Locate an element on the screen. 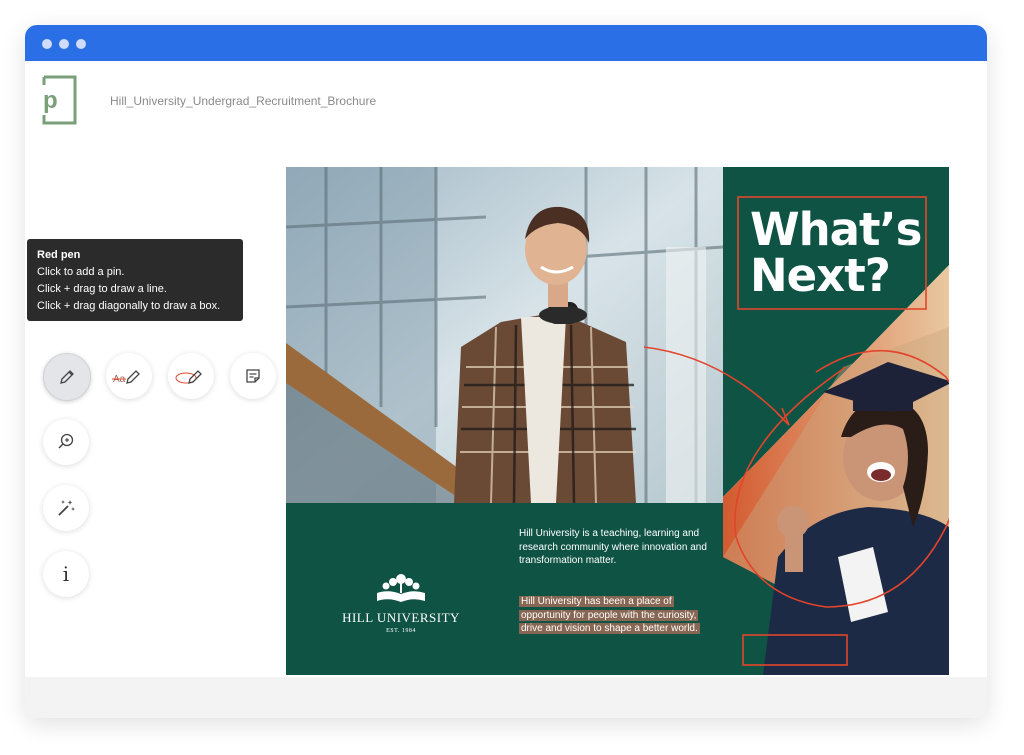  window-dot-minimize is located at coordinates (64, 44).